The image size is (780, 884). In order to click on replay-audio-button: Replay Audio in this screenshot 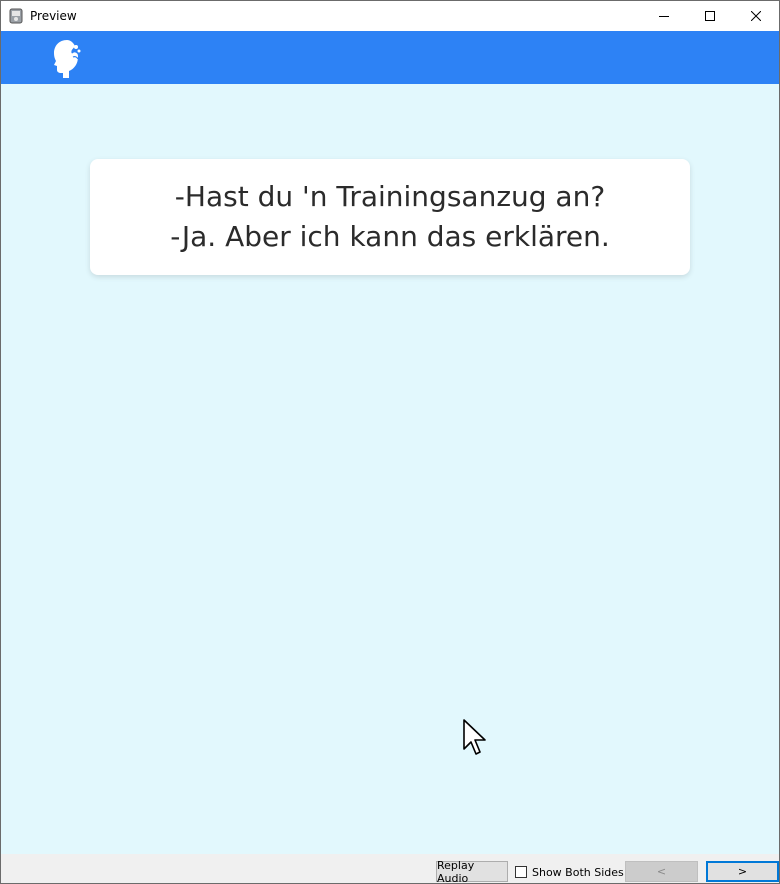, I will do `click(472, 871)`.